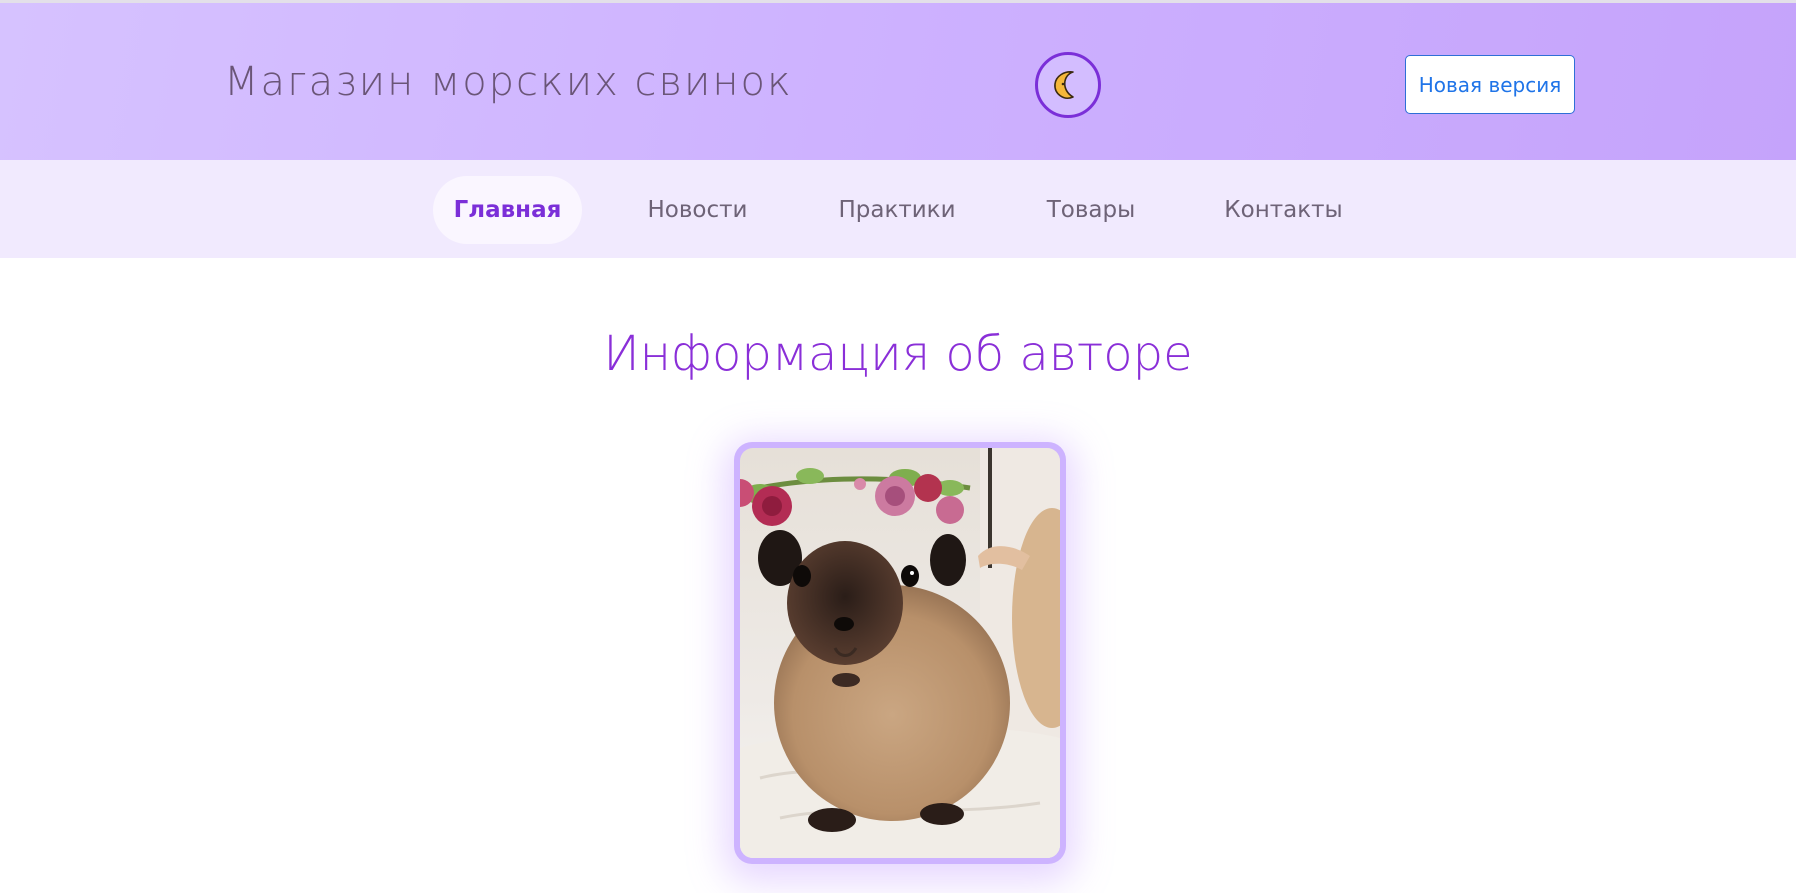 The height and width of the screenshot is (893, 1796). What do you see at coordinates (697, 210) in the screenshot?
I see `nav-item-news: Новости` at bounding box center [697, 210].